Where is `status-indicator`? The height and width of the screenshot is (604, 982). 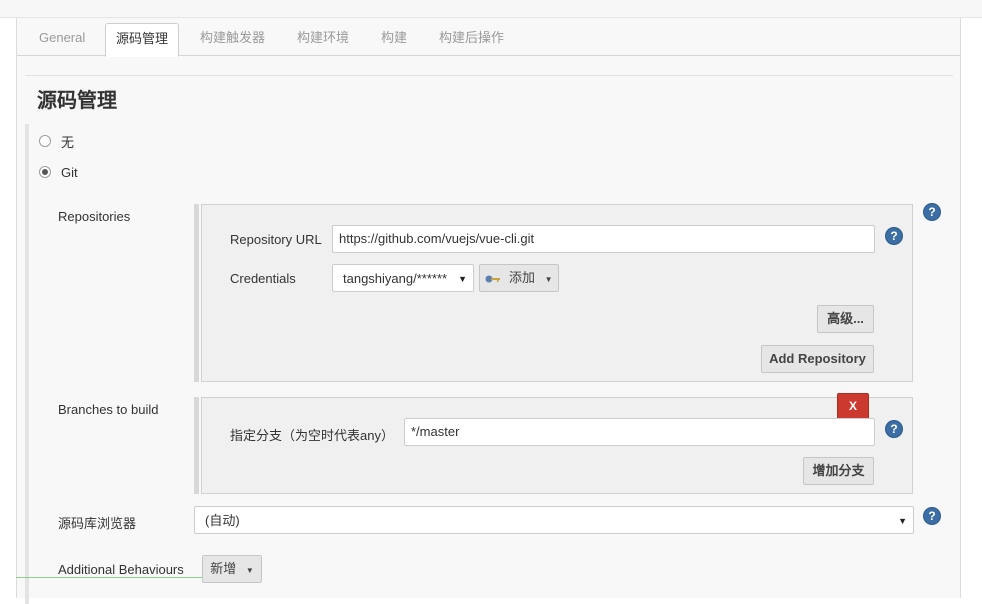
status-indicator is located at coordinates (109, 578).